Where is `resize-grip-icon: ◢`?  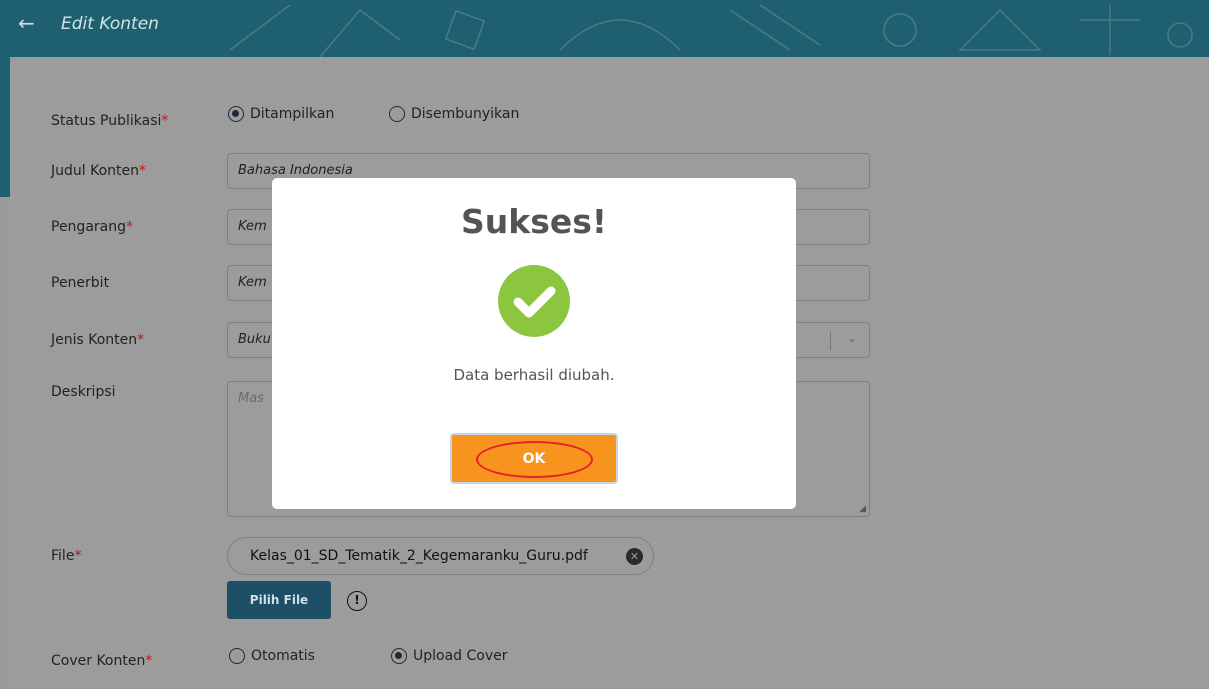
resize-grip-icon: ◢ is located at coordinates (862, 509).